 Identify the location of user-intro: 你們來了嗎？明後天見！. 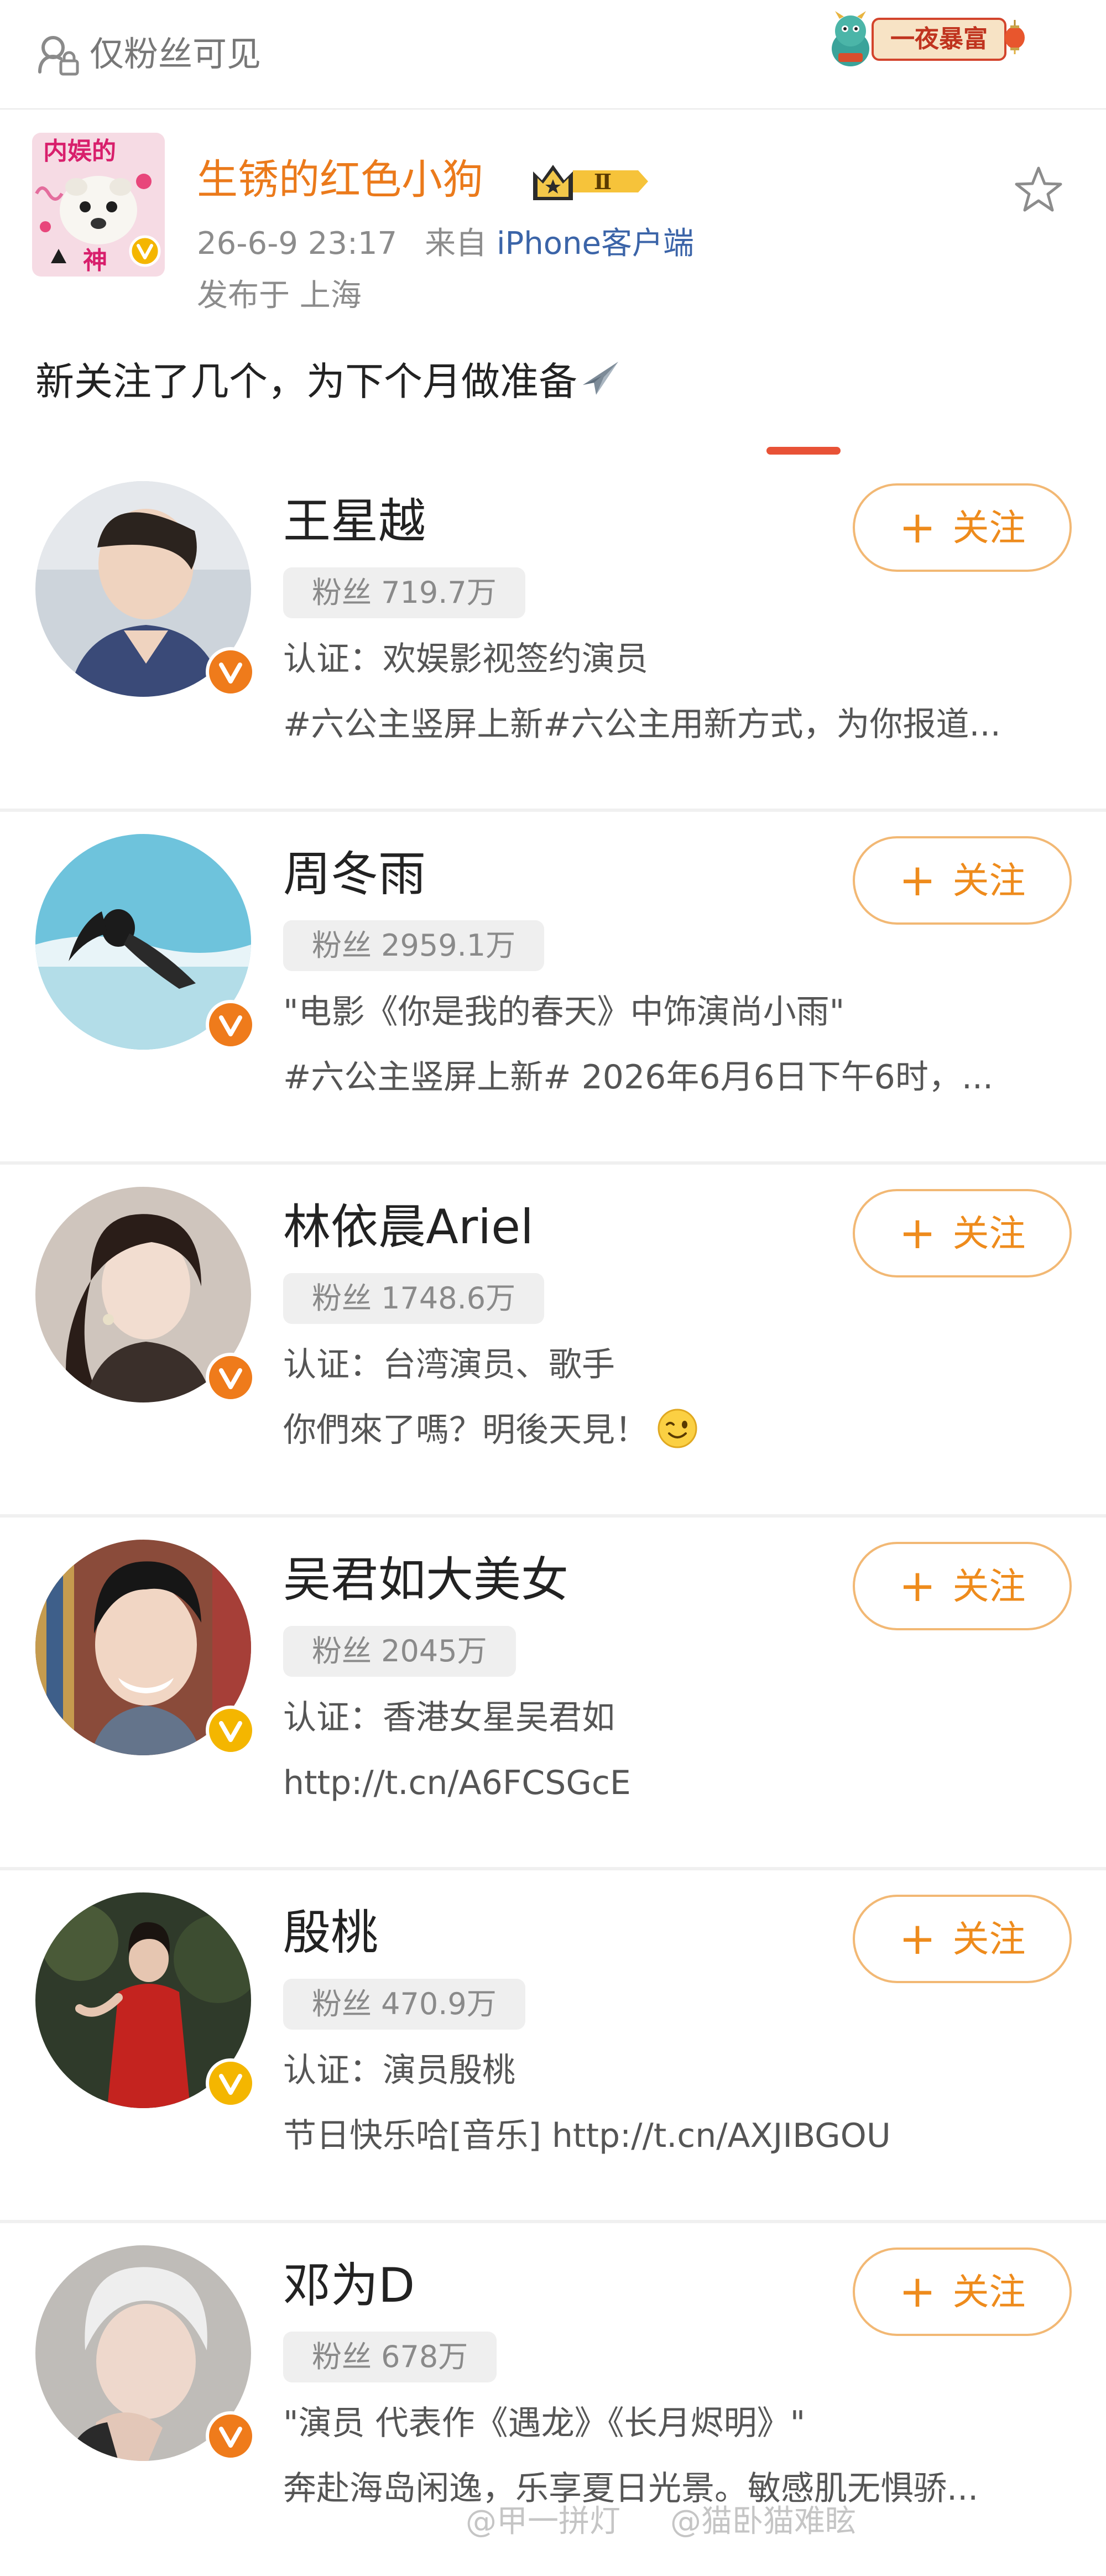
(681, 1430).